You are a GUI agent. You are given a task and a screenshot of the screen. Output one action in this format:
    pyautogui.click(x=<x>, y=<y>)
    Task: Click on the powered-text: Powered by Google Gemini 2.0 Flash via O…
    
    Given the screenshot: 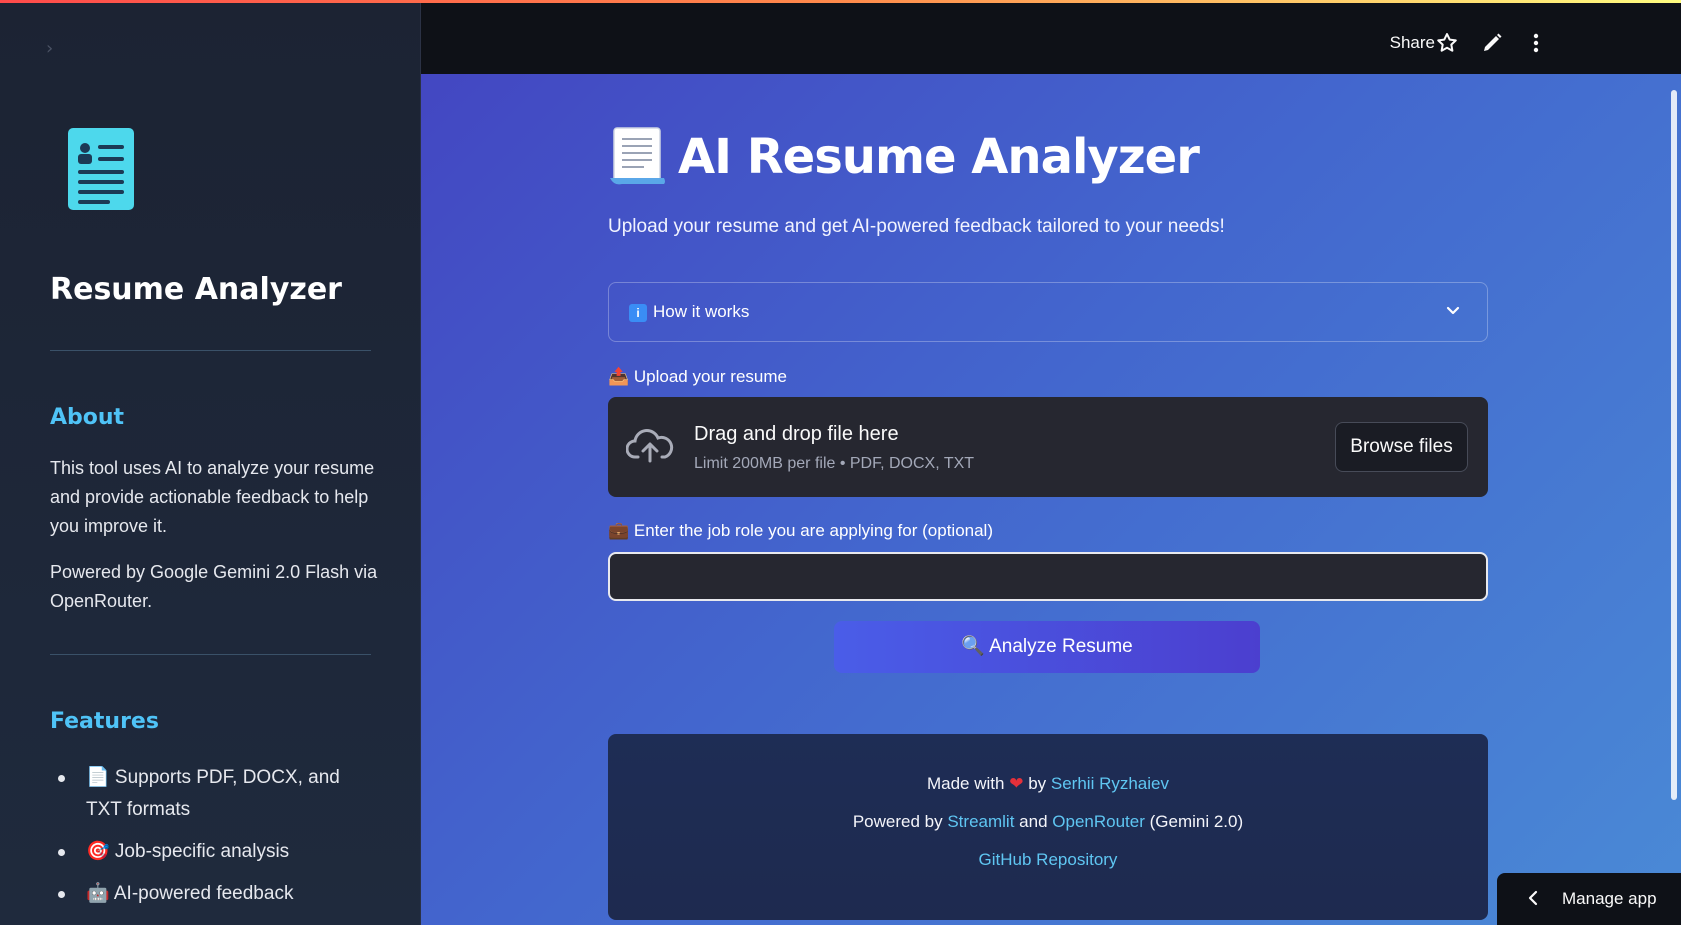 What is the action you would take?
    pyautogui.click(x=214, y=586)
    